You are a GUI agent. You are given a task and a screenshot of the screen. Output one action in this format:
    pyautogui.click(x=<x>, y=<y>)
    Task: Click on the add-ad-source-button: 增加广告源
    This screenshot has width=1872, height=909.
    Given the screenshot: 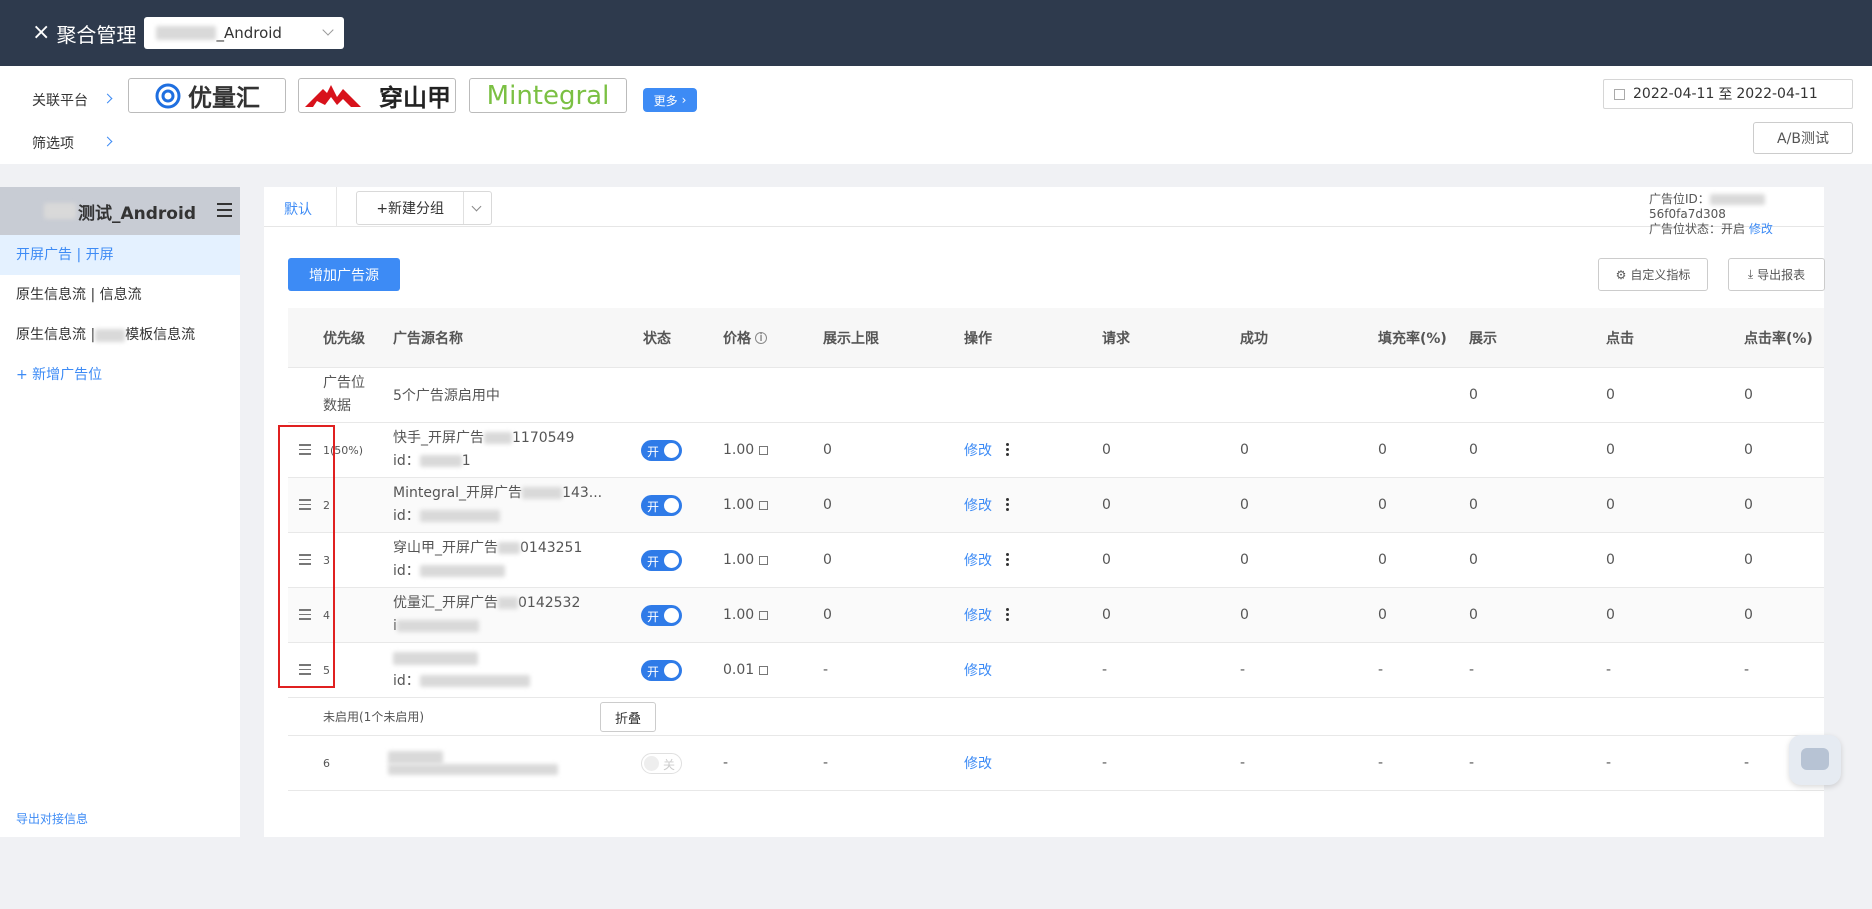 What is the action you would take?
    pyautogui.click(x=344, y=274)
    